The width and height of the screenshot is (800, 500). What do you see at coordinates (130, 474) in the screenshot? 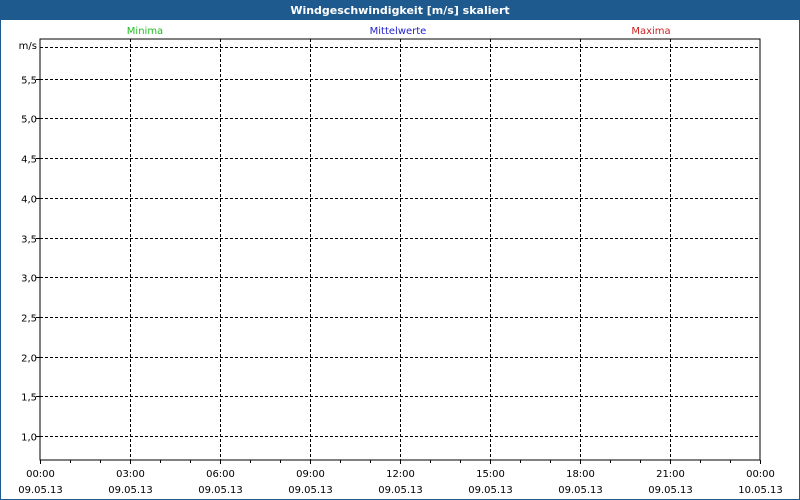
I see `x-tick-time: 03:00` at bounding box center [130, 474].